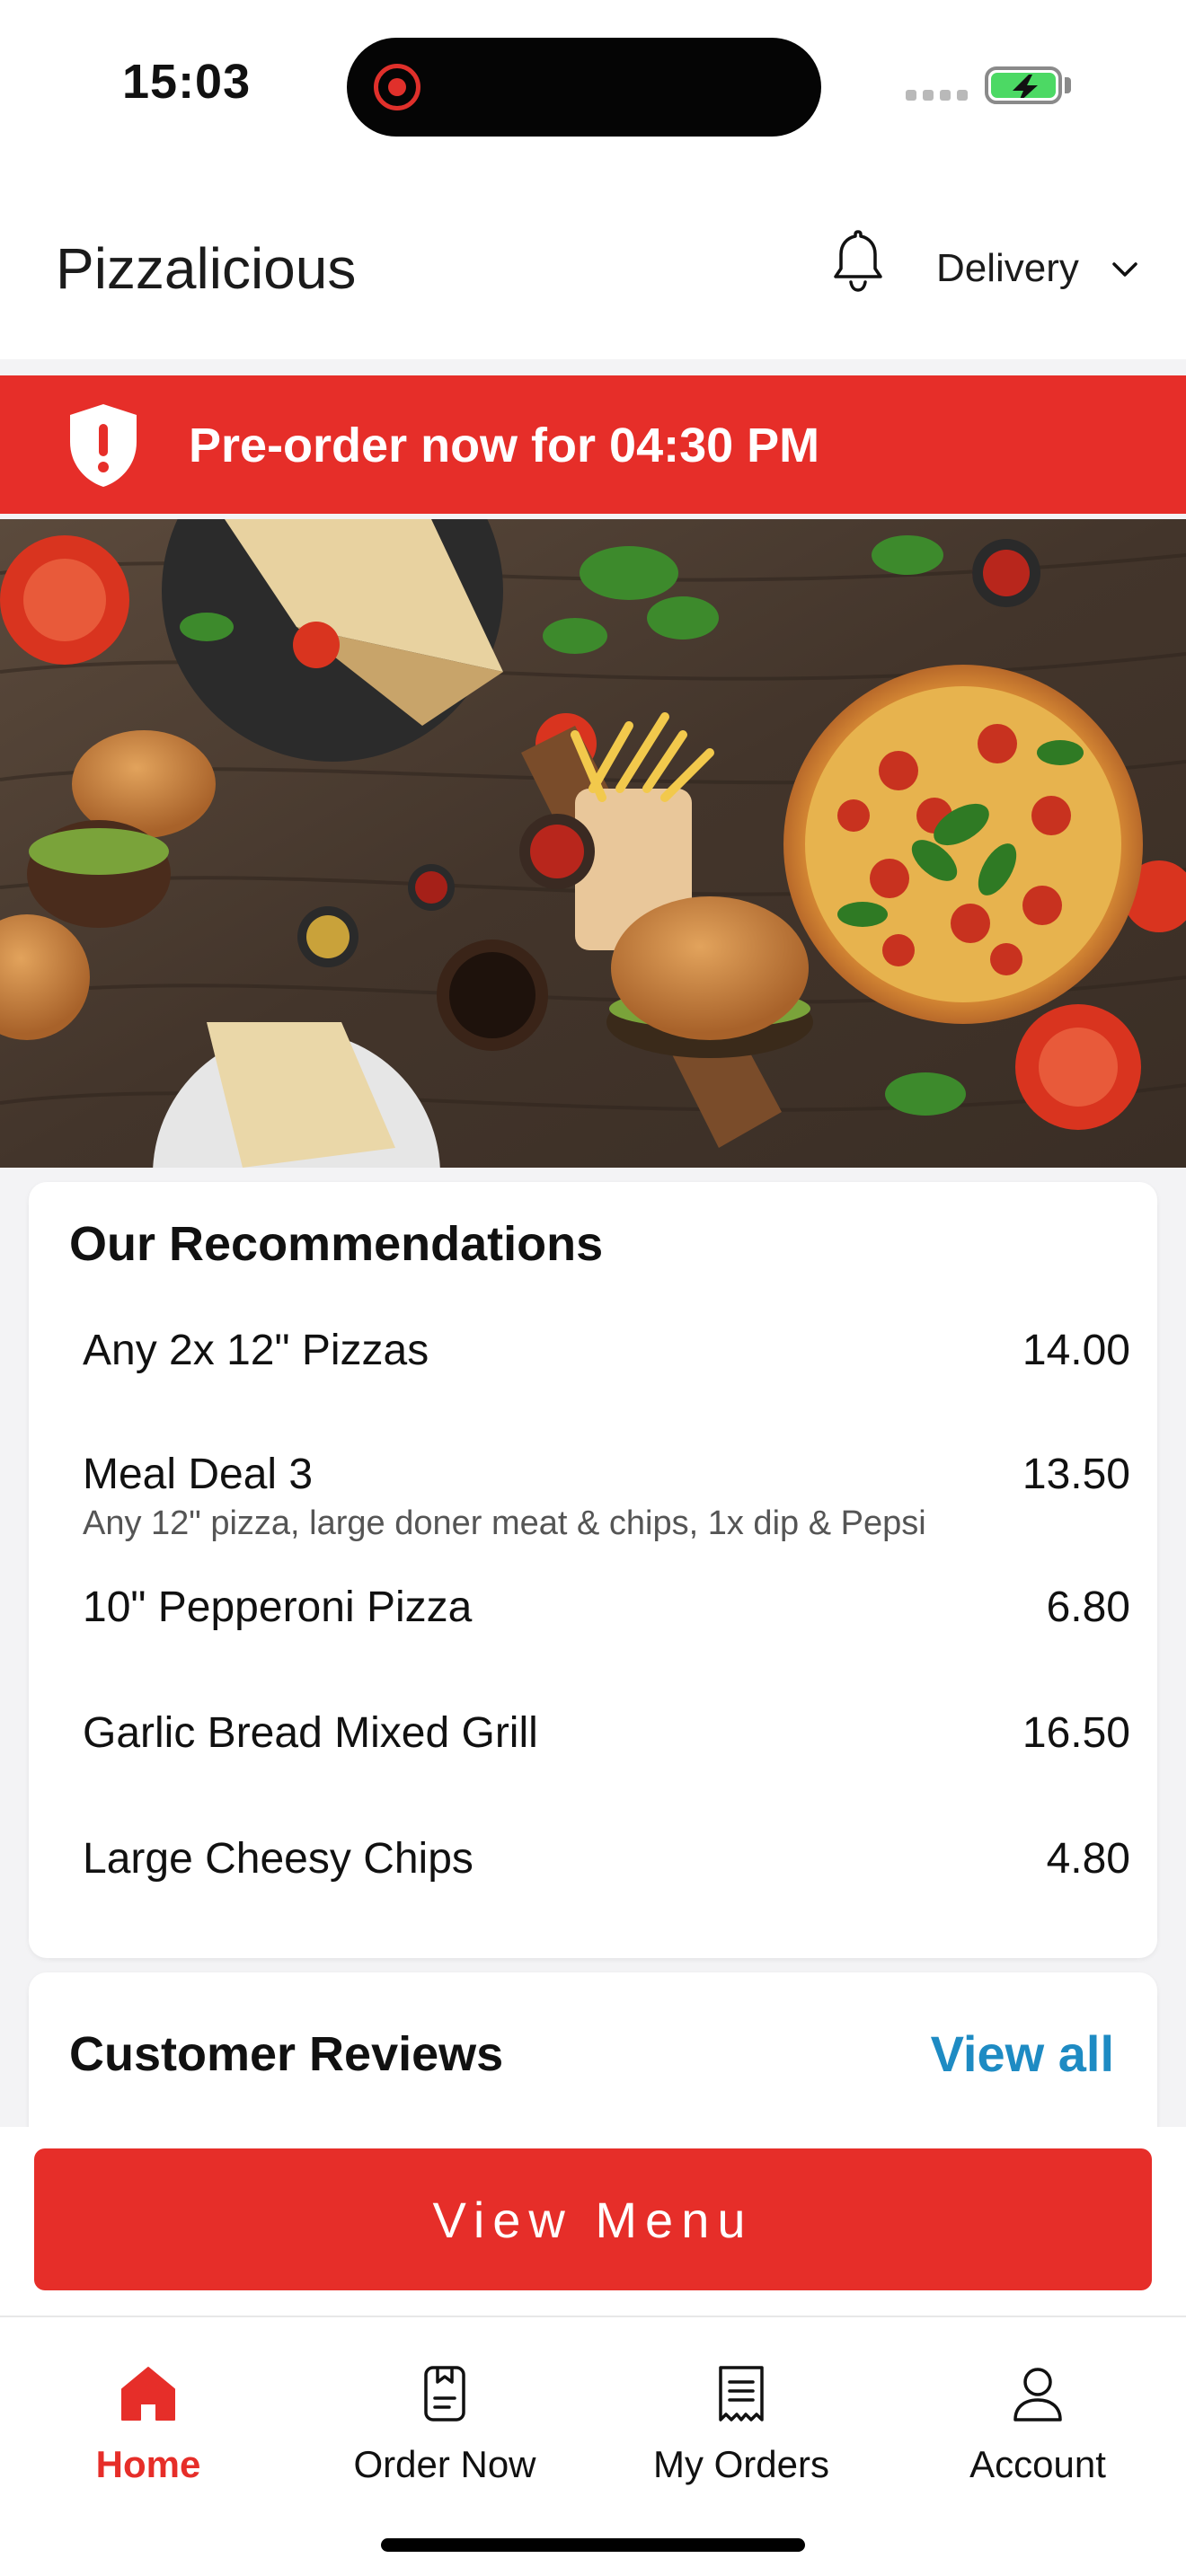  What do you see at coordinates (1088, 1607) in the screenshot?
I see `item-price: 6.80` at bounding box center [1088, 1607].